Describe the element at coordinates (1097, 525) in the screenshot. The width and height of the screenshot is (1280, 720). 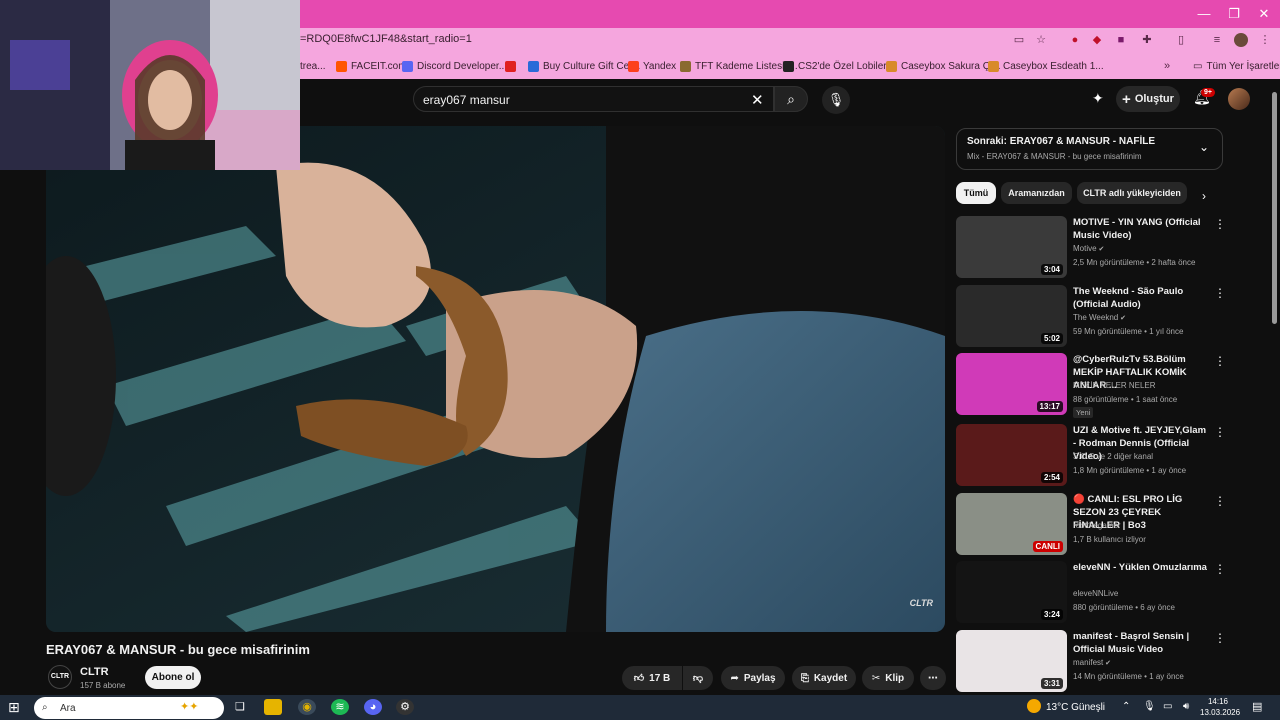
I see `recommendation-channel: rootthegamer` at that location.